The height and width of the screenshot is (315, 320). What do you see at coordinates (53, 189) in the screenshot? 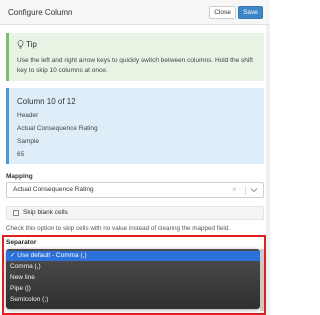
I see `mapping-selected-value: Actual Consequence Rating` at bounding box center [53, 189].